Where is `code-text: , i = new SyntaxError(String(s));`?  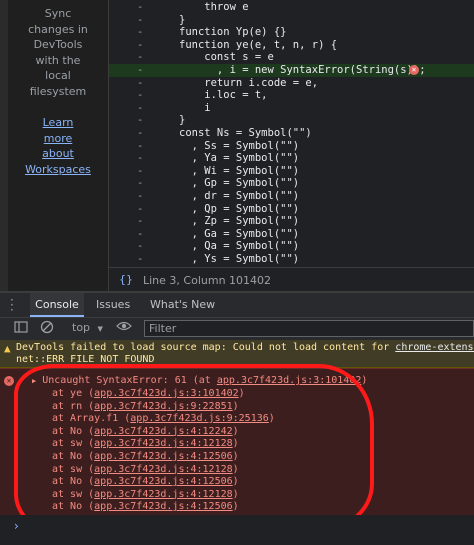
code-text: , i = new SyntaxError(String(s)); is located at coordinates (302, 70).